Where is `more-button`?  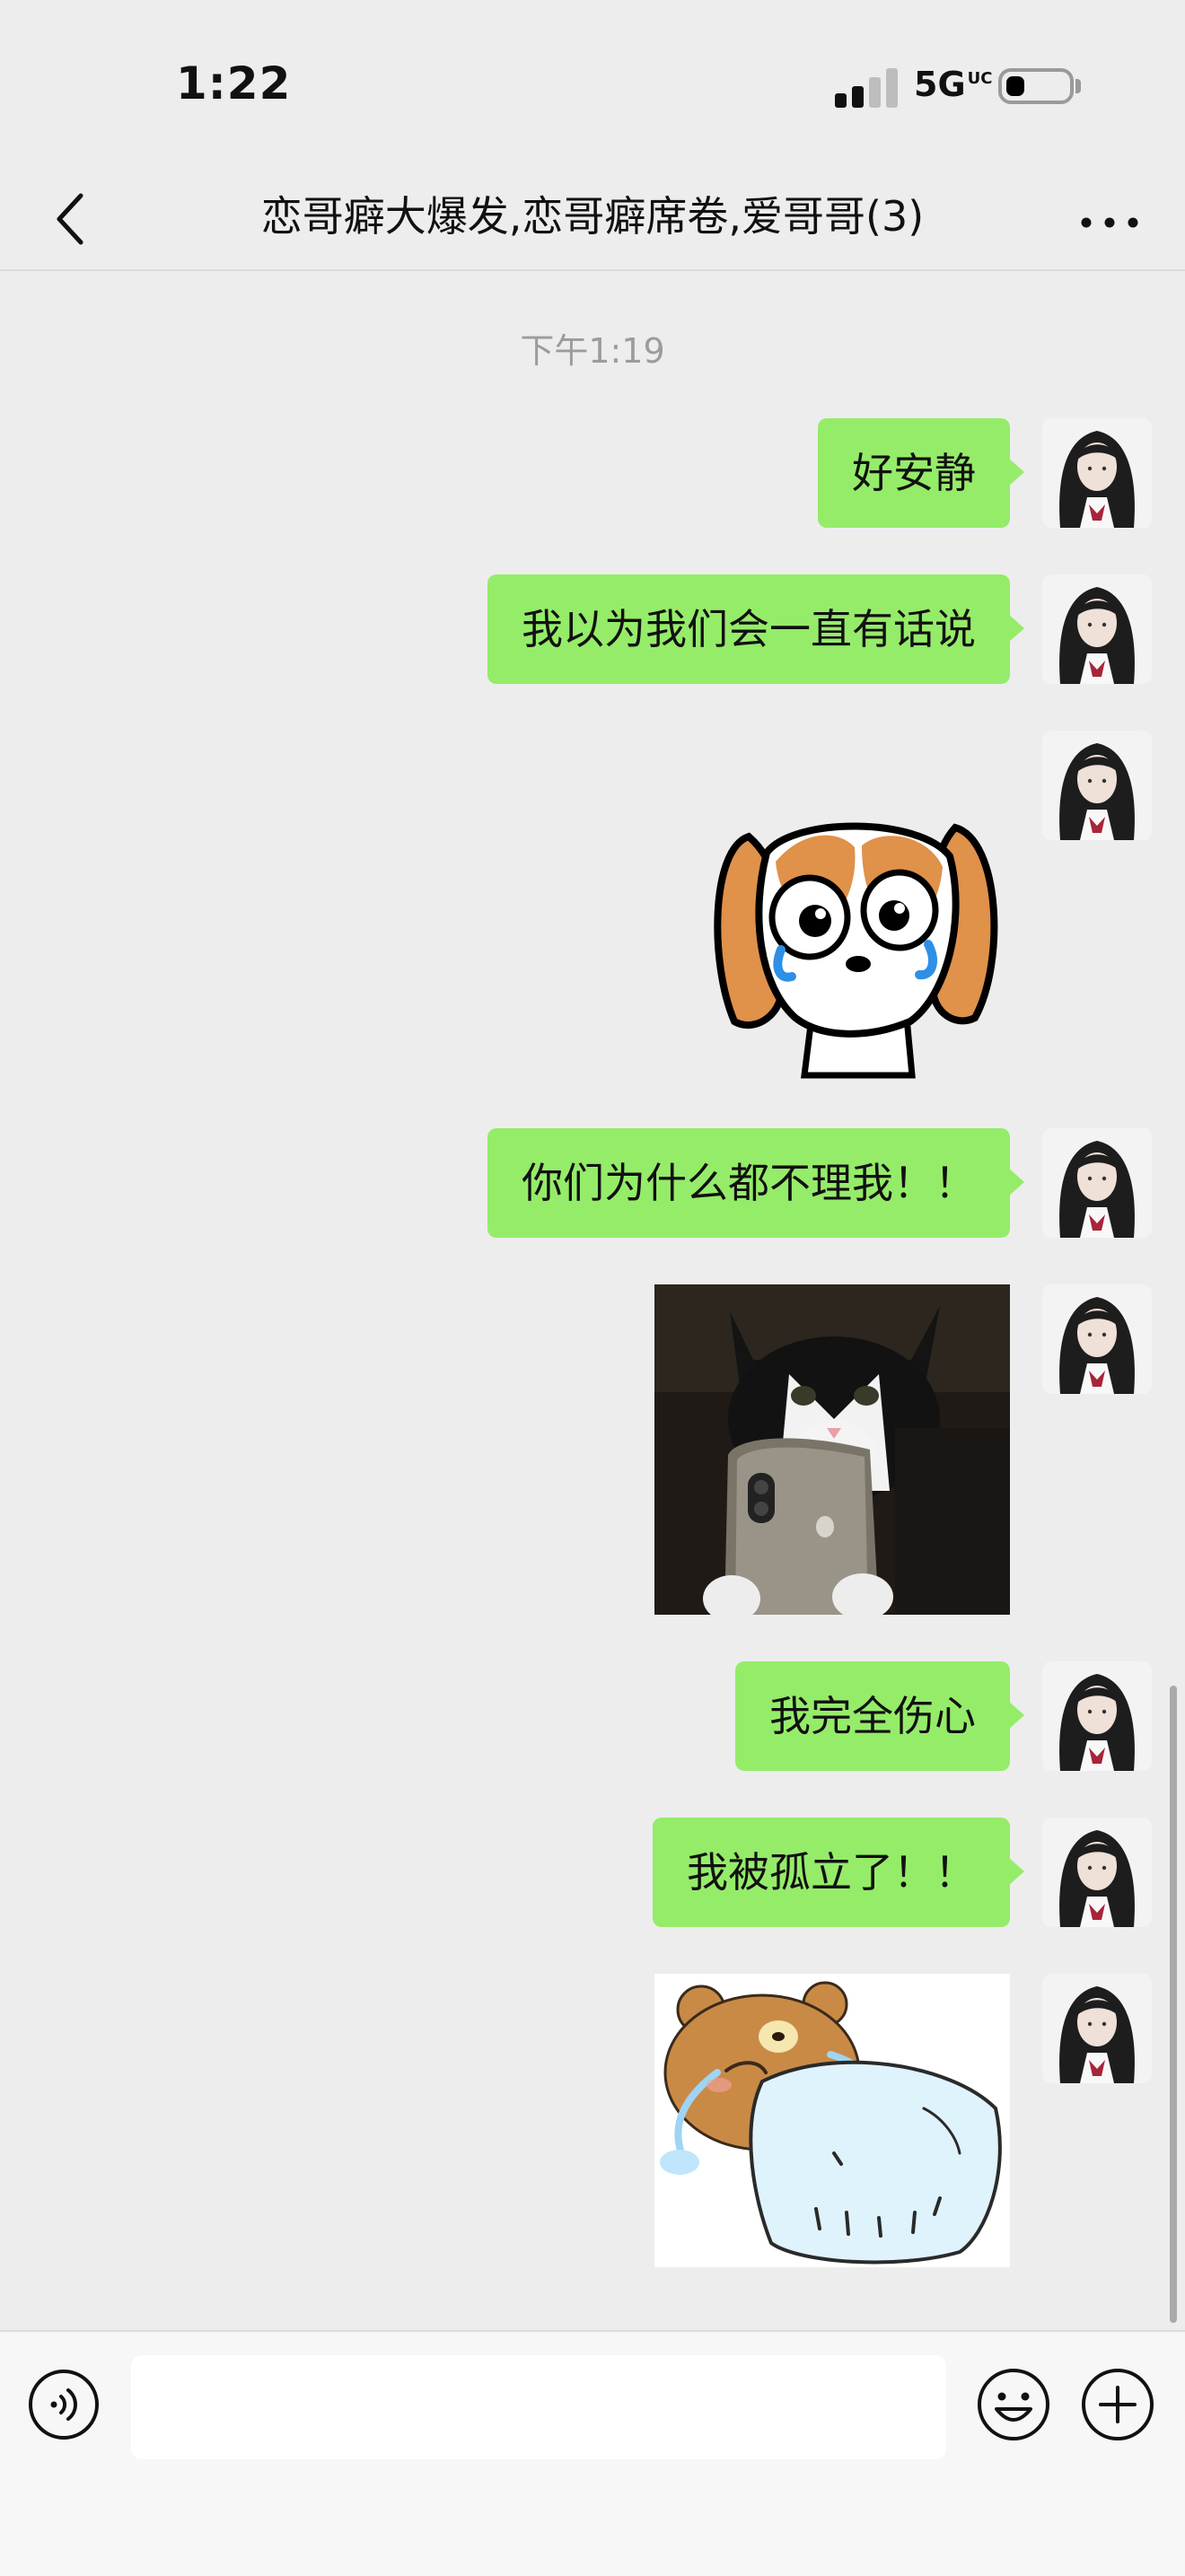 more-button is located at coordinates (1110, 219).